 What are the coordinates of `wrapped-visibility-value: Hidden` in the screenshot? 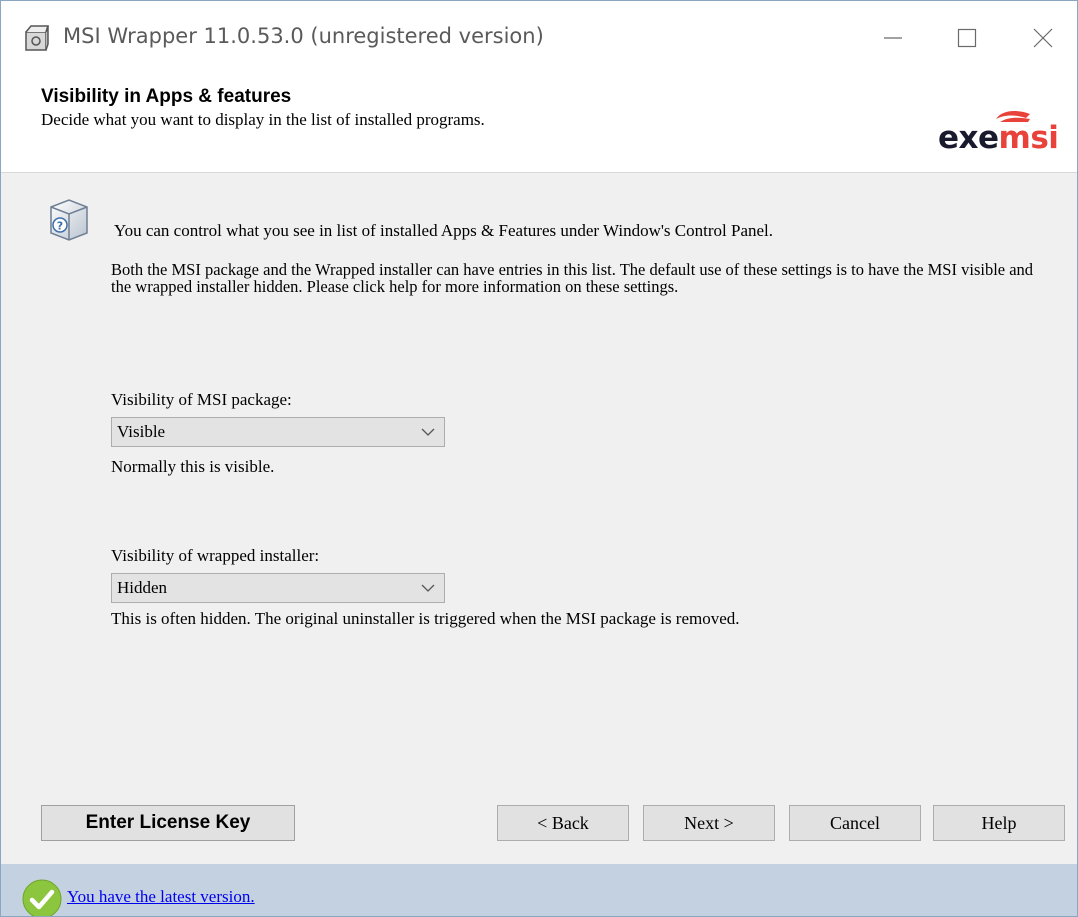 It's located at (142, 587).